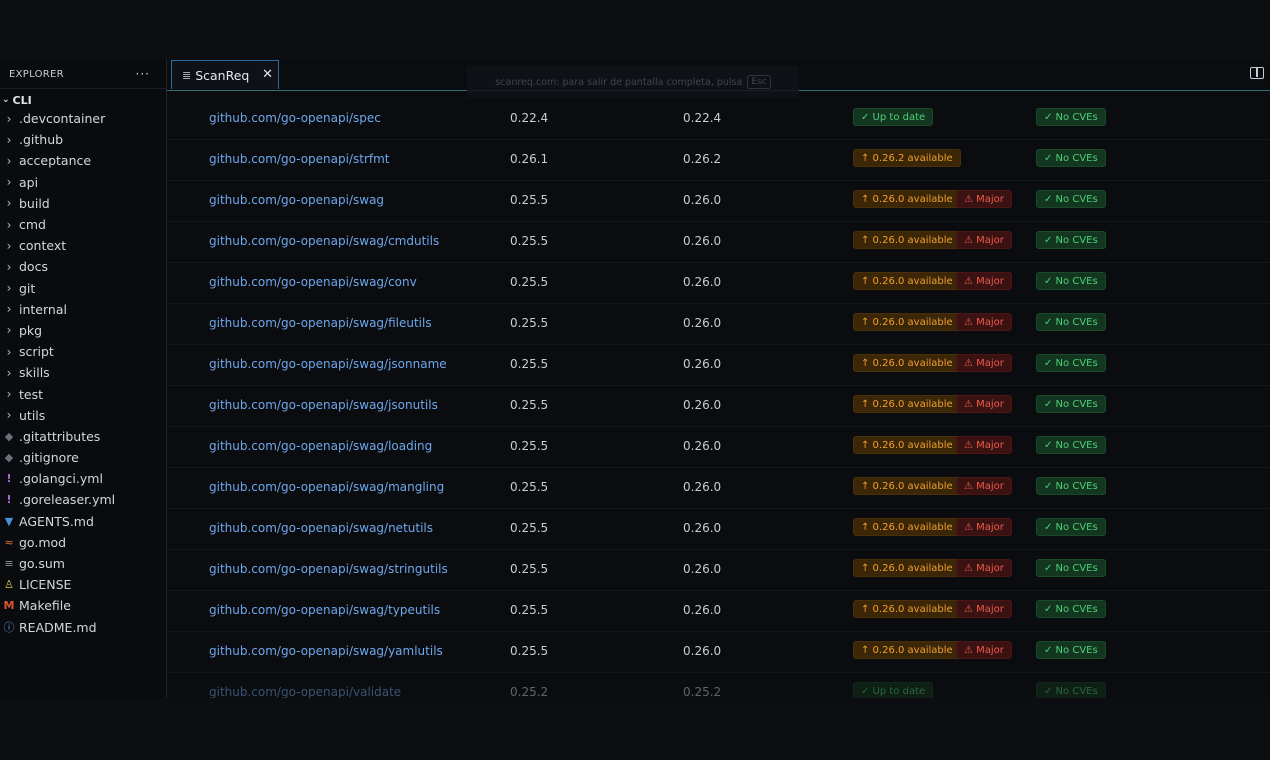 The height and width of the screenshot is (760, 1270). I want to click on tree-item: M Makefile, so click(83, 605).